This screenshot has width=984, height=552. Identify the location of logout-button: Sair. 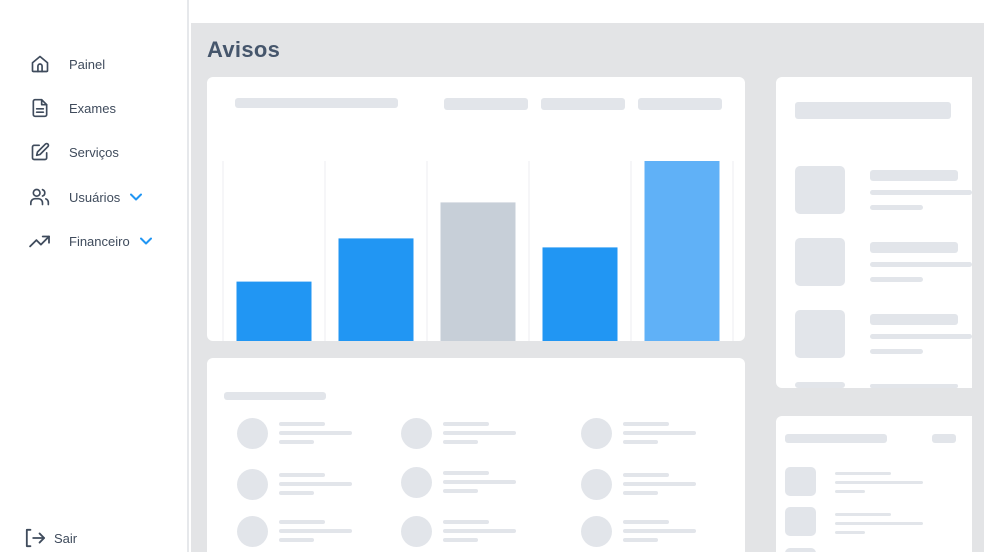
(50, 538).